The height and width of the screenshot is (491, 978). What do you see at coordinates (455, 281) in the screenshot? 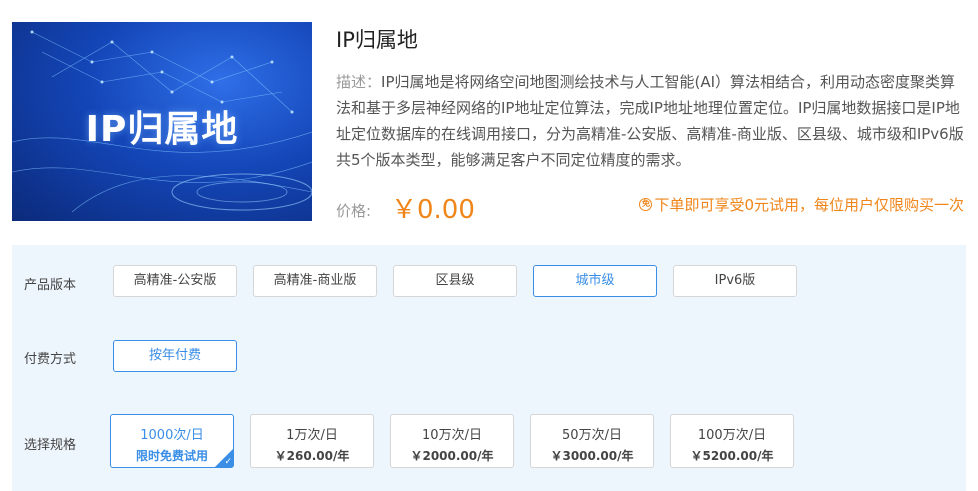
I see `version-option-county: 区县级` at bounding box center [455, 281].